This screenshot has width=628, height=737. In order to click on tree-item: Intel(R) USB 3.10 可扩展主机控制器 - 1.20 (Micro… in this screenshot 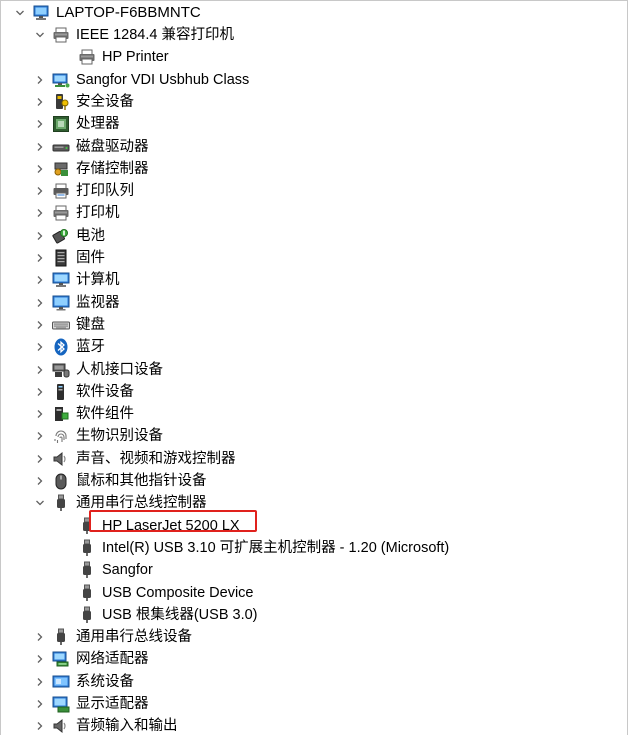, I will do `click(263, 548)`.